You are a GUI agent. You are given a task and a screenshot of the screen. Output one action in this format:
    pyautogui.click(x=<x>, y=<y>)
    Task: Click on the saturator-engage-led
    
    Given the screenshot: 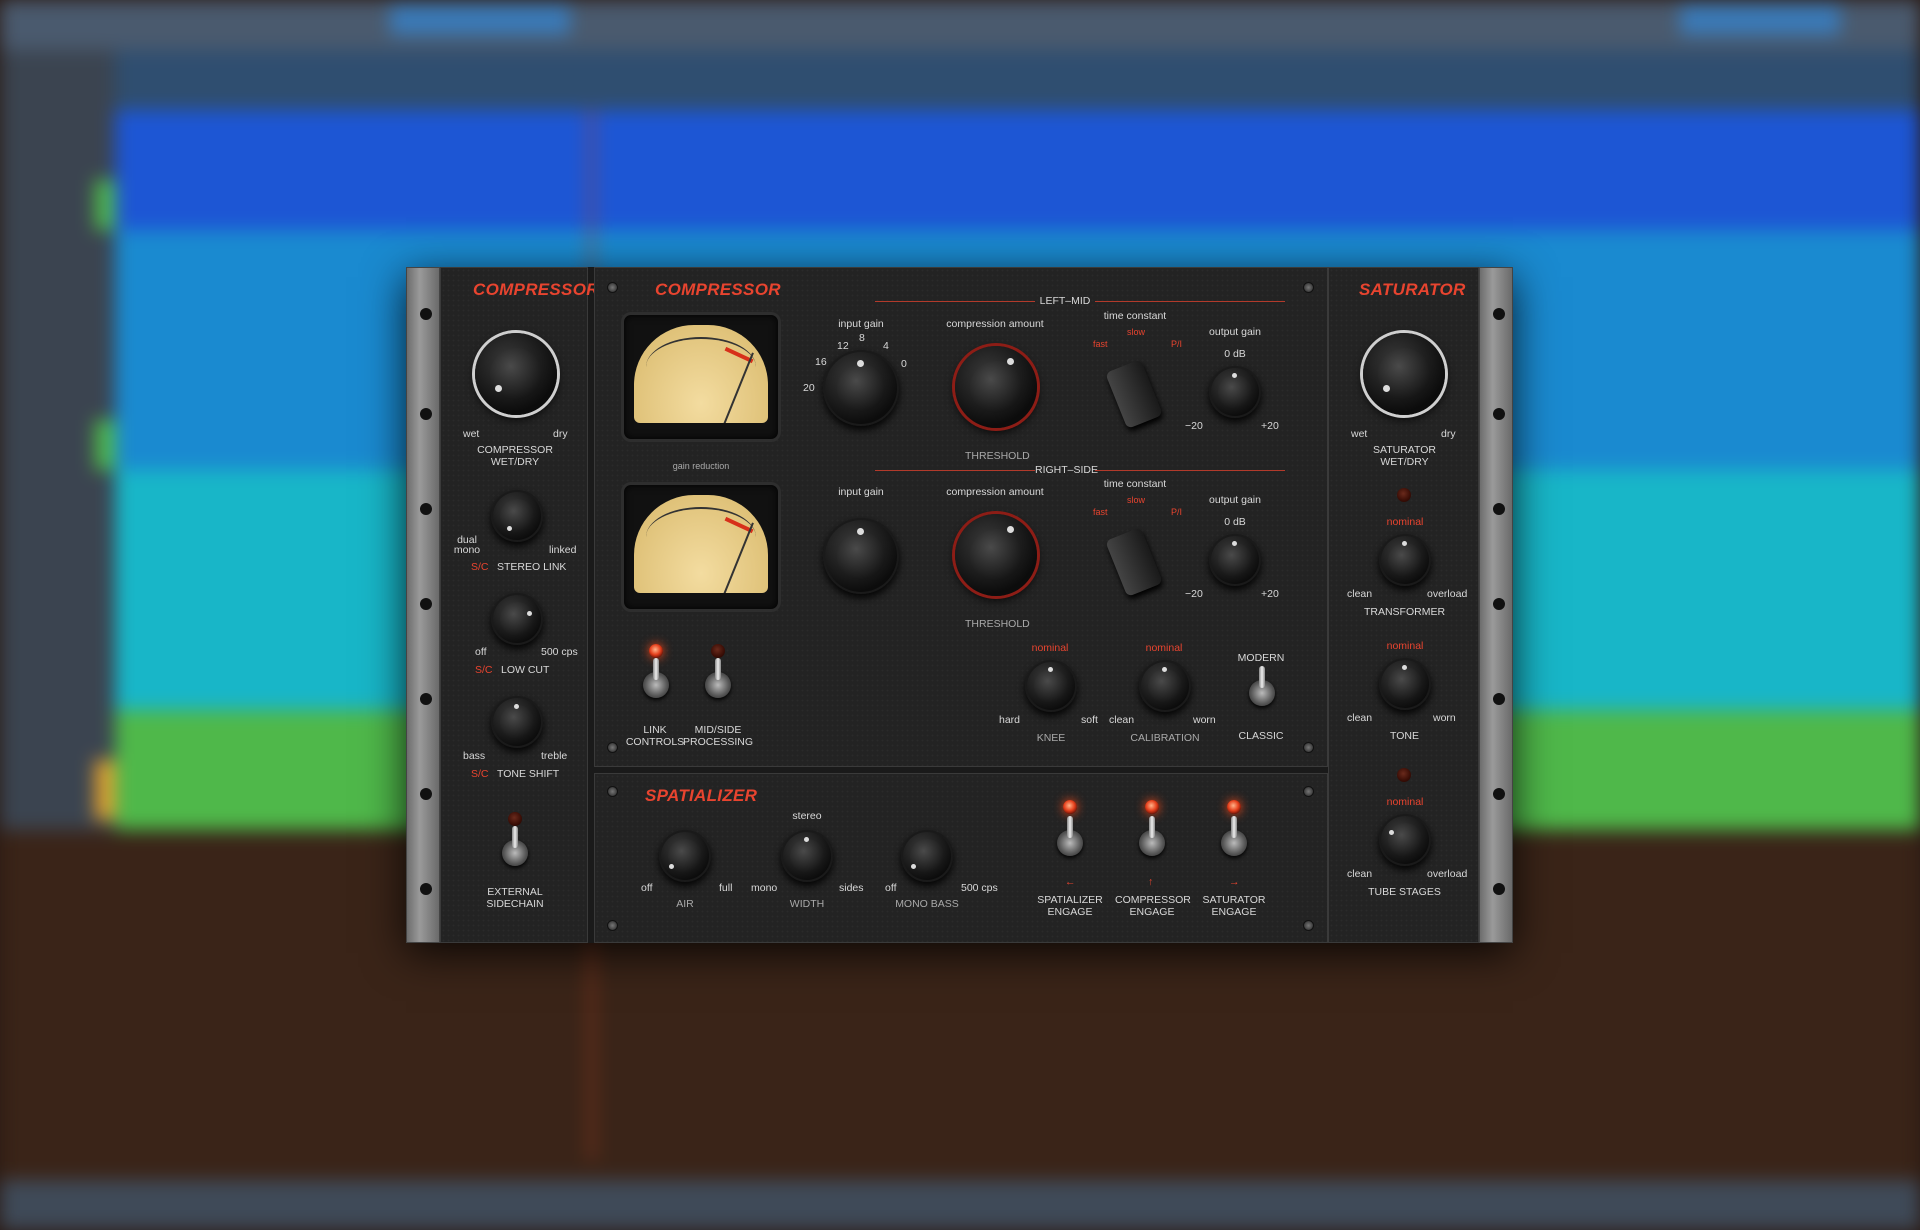 What is the action you would take?
    pyautogui.click(x=1234, y=807)
    